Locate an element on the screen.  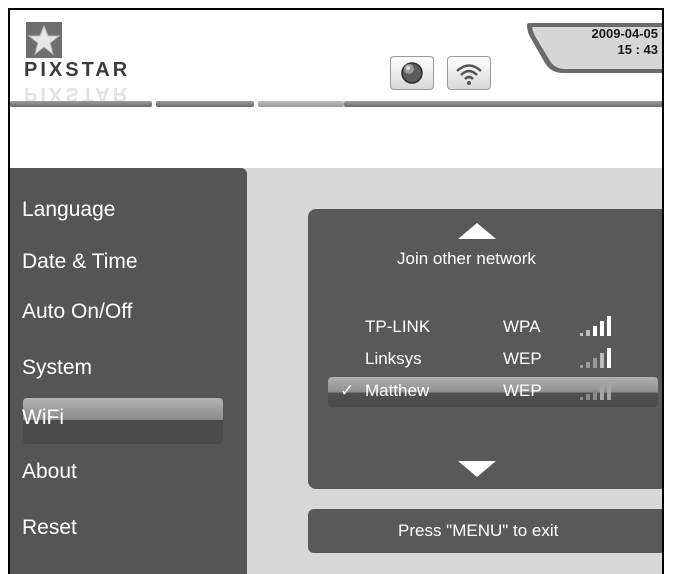
logo-wordmark: PIXSTAR is located at coordinates (77, 70).